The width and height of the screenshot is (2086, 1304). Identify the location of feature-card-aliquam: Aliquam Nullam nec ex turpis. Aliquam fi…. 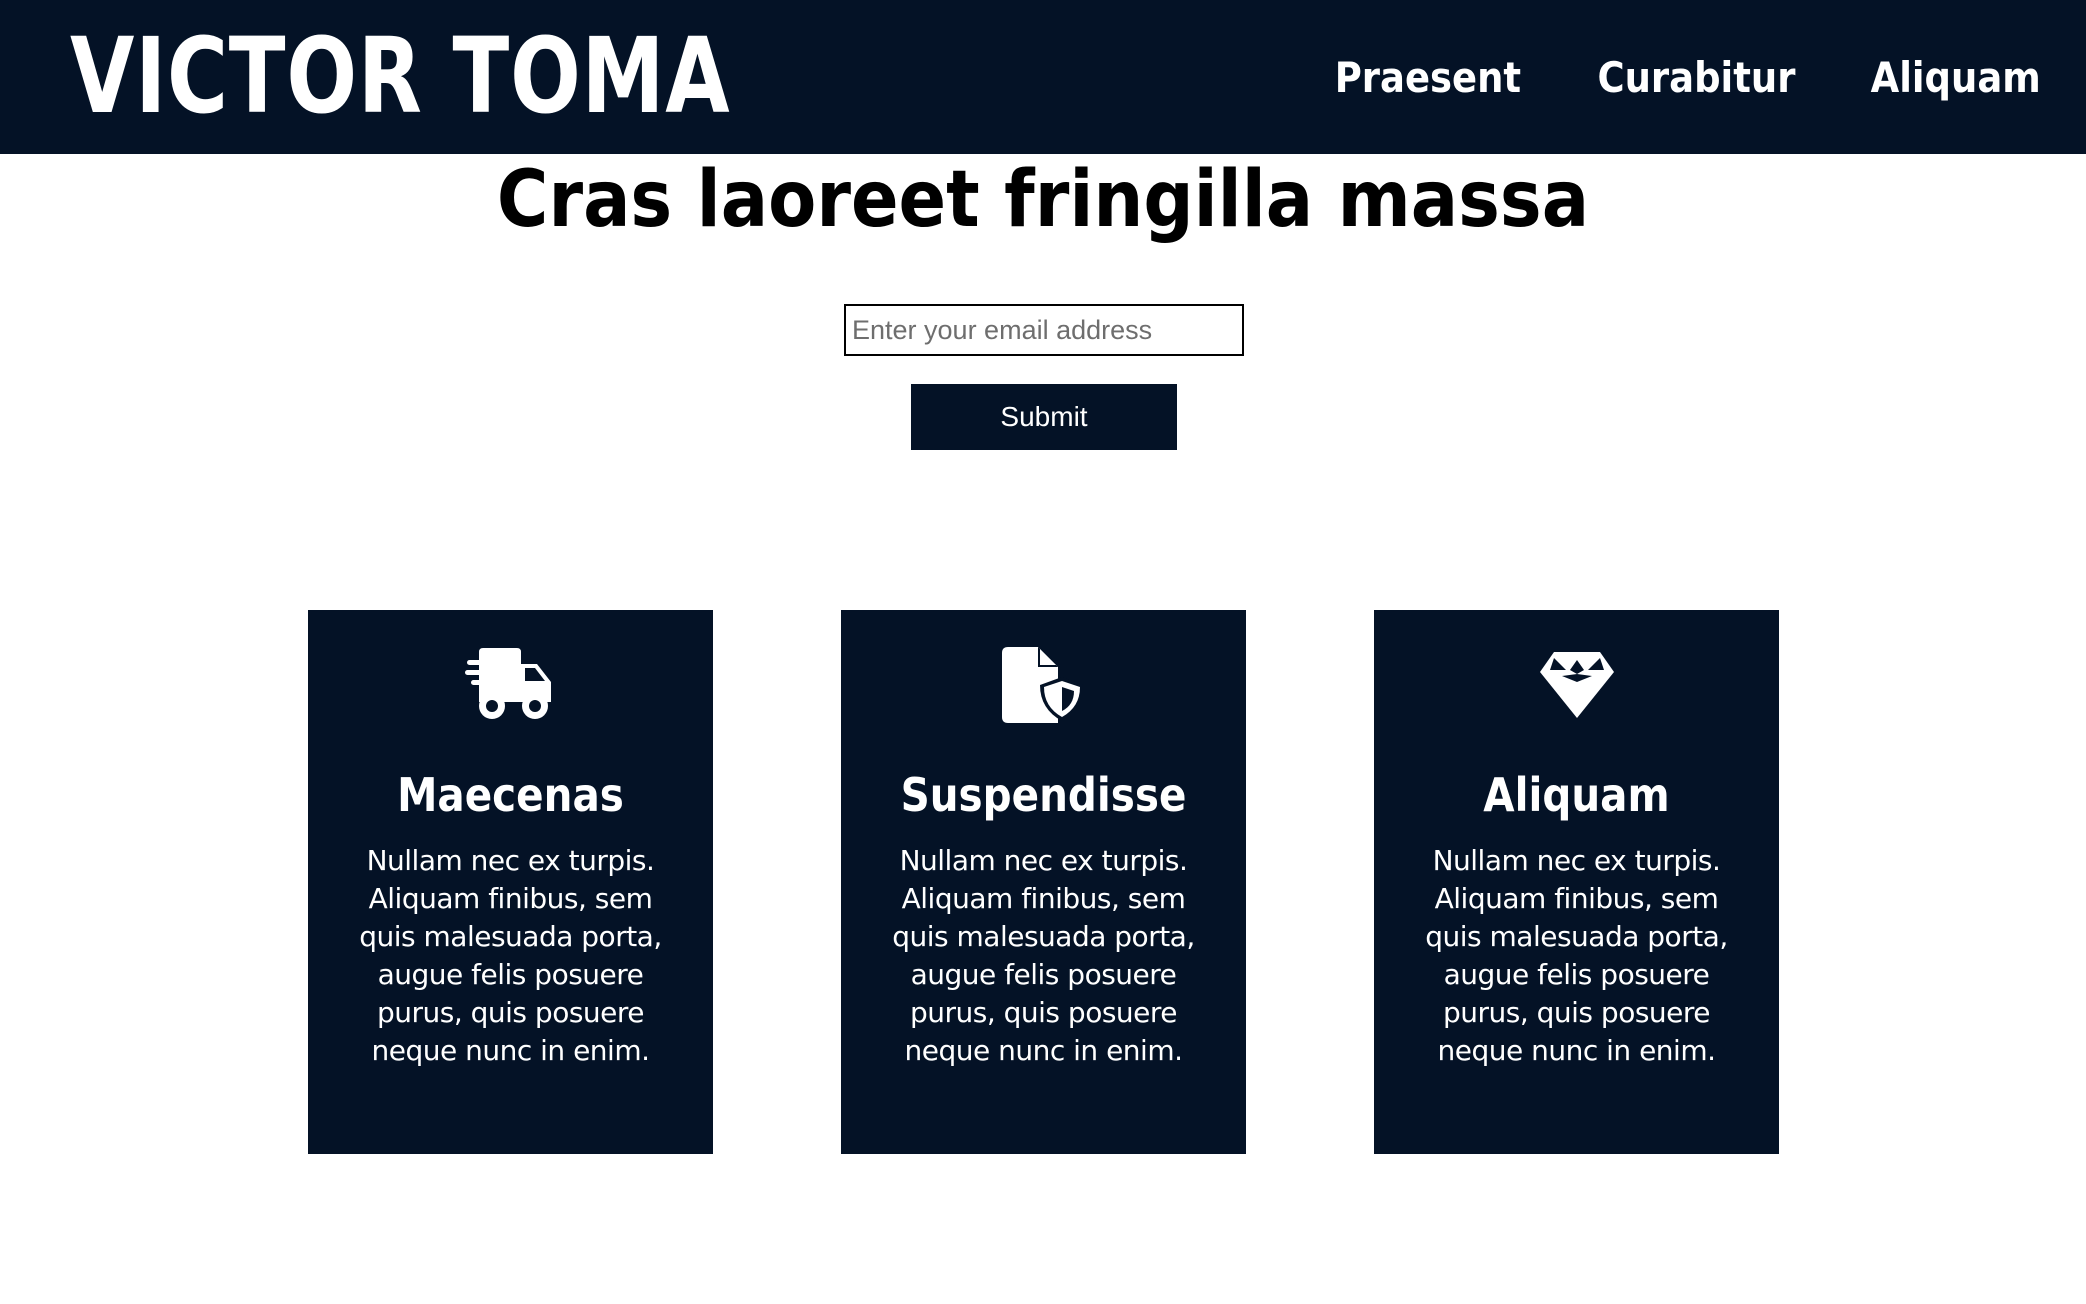
(1576, 882).